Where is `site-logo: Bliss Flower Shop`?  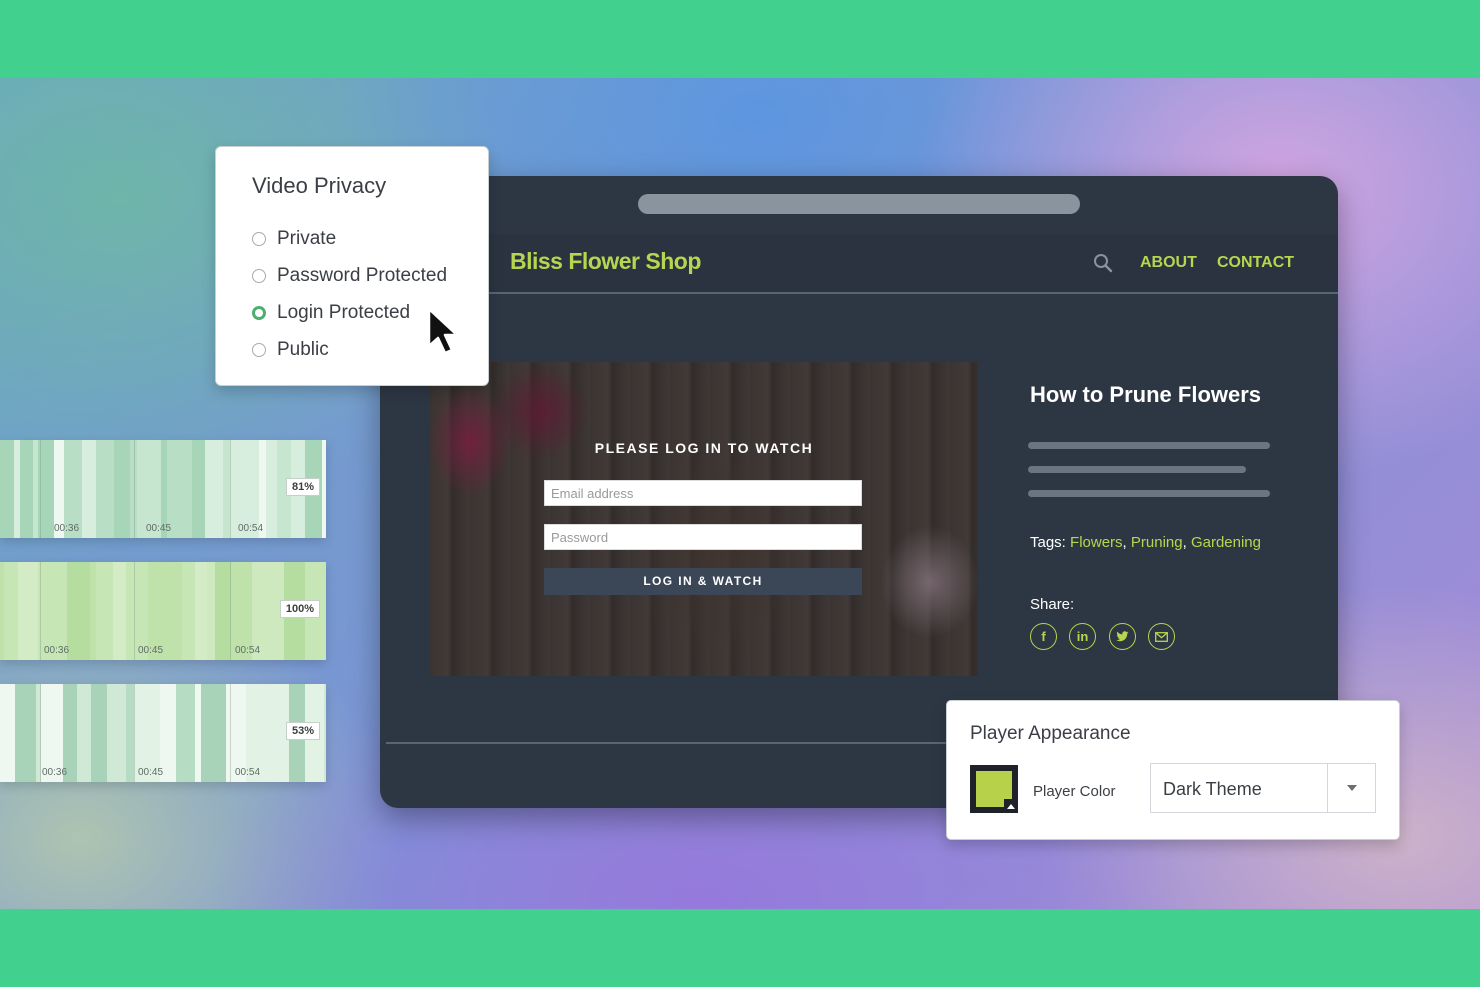 site-logo: Bliss Flower Shop is located at coordinates (605, 261).